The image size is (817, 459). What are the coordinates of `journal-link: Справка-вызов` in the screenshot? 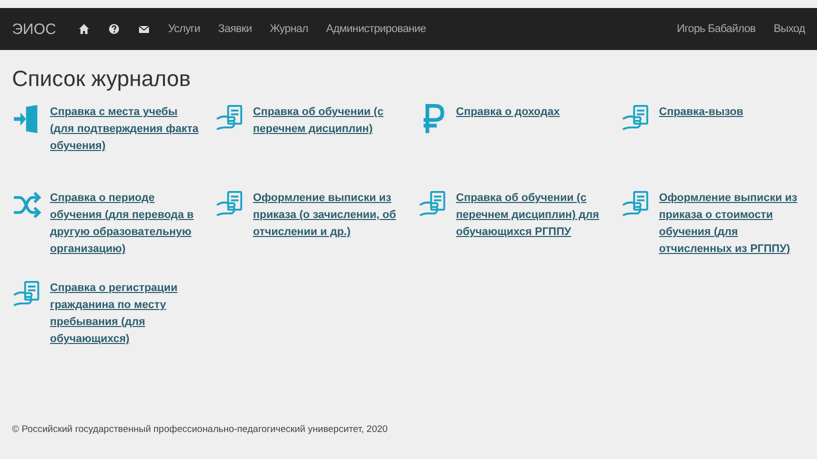 It's located at (735, 112).